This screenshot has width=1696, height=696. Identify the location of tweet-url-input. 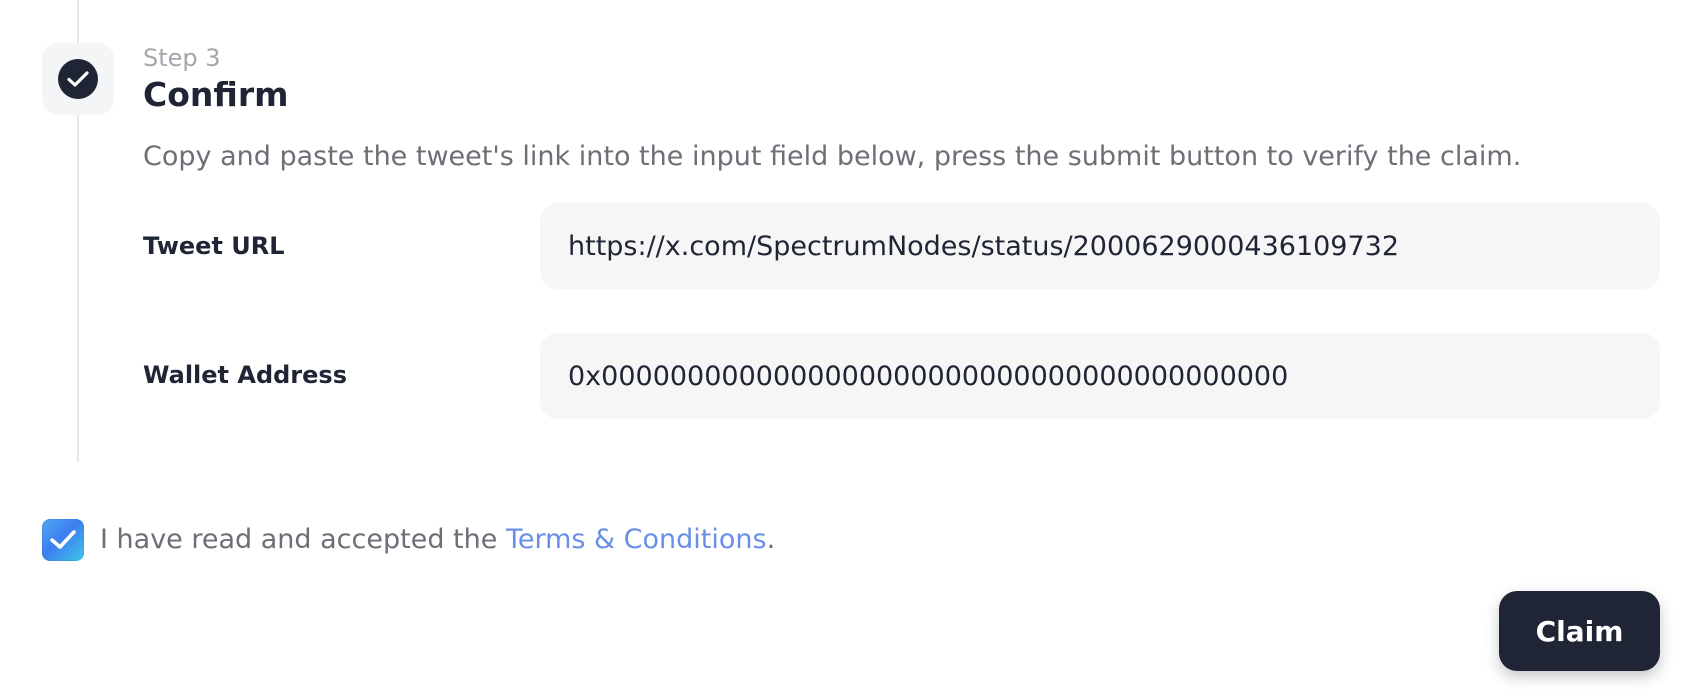
(1100, 246).